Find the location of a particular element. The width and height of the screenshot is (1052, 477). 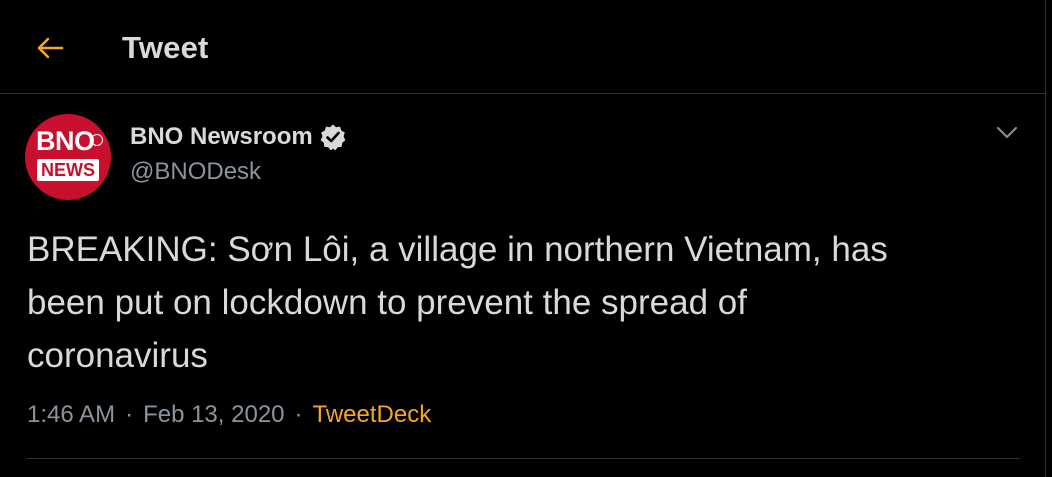

more-options-button is located at coordinates (1007, 133).